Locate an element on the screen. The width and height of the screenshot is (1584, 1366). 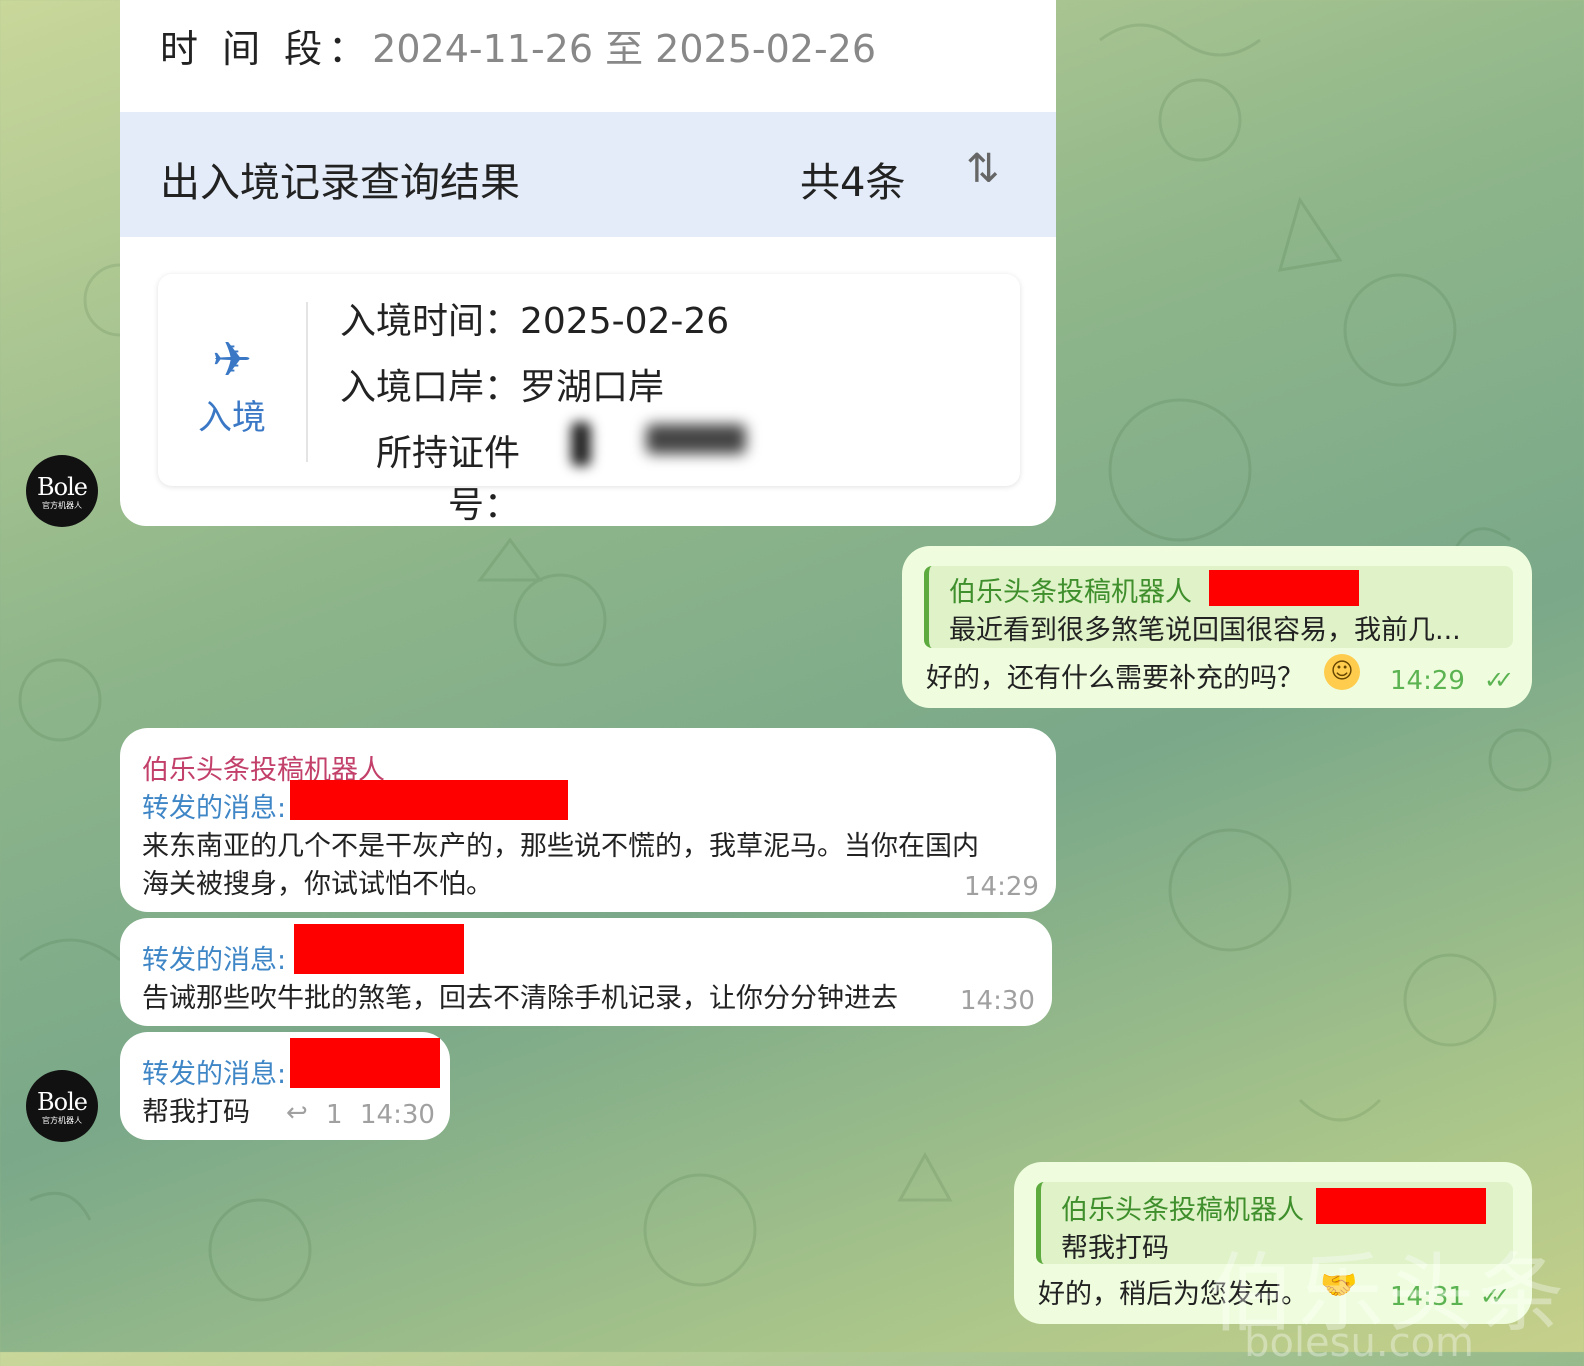
period-value: 2024-11-26 至 2025-02-26 is located at coordinates (624, 49).